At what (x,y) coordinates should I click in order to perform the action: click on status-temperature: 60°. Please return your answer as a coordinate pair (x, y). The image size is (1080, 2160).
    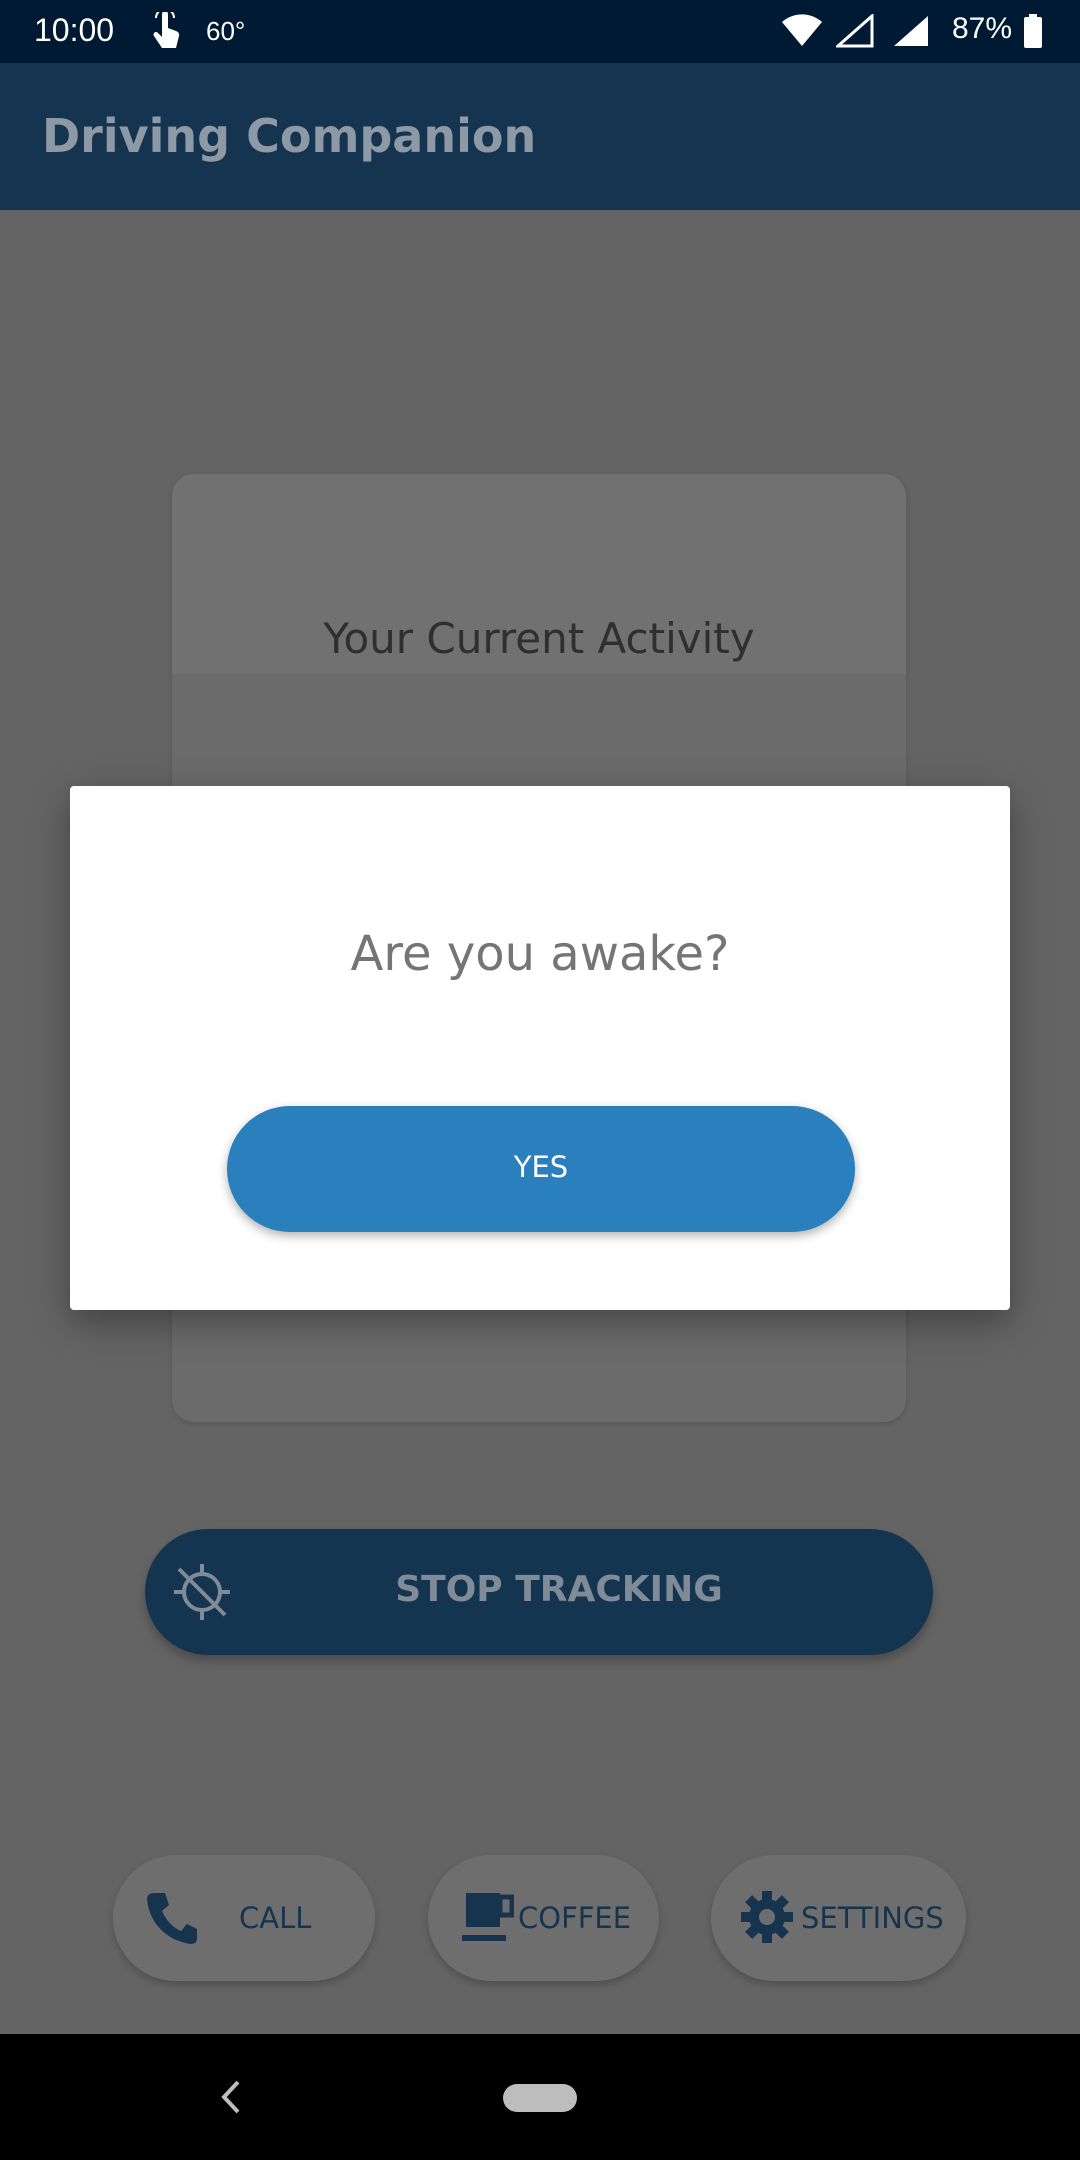
    Looking at the image, I should click on (226, 31).